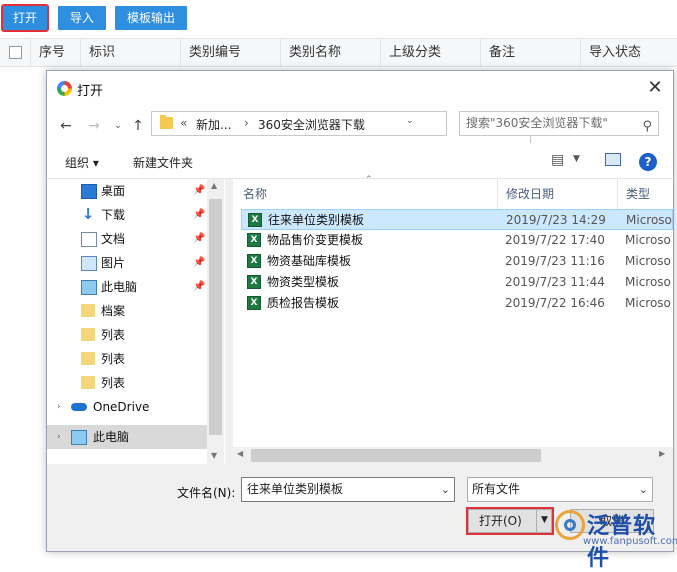  I want to click on view-dropdown-icon: ▼, so click(576, 159).